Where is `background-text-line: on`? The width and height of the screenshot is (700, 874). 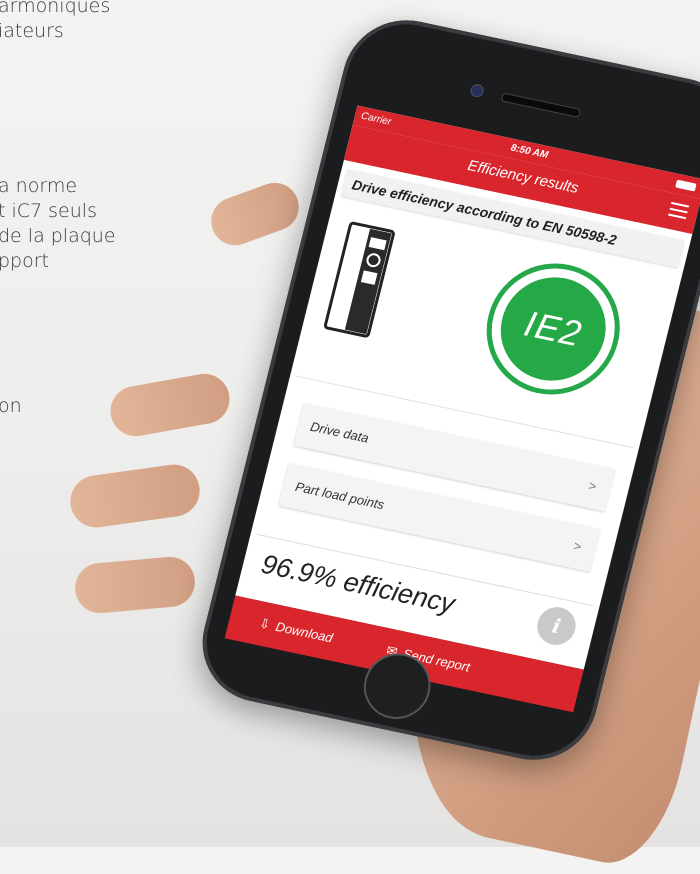 background-text-line: on is located at coordinates (11, 406).